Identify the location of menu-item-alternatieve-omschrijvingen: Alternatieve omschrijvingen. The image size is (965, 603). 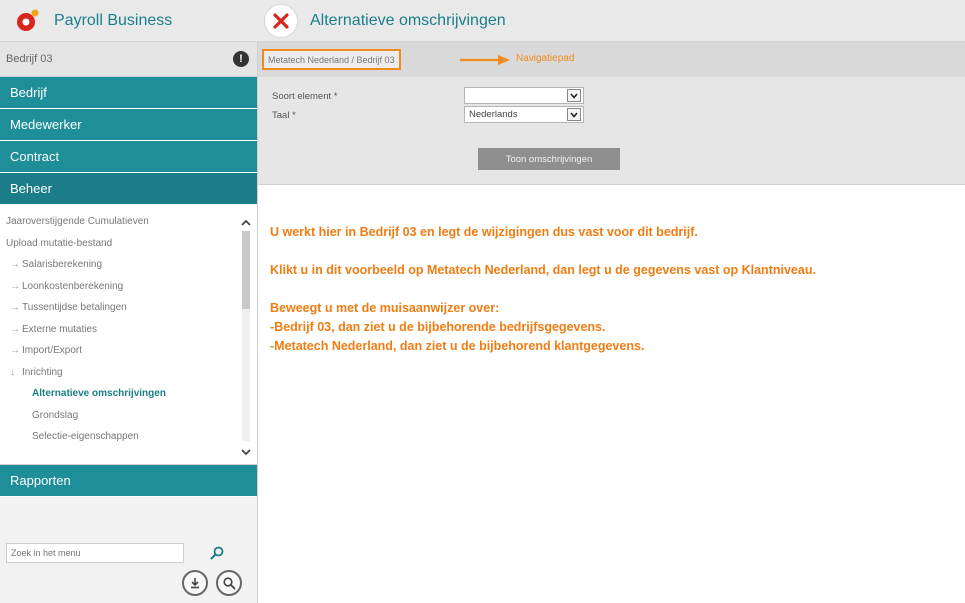
(128, 394).